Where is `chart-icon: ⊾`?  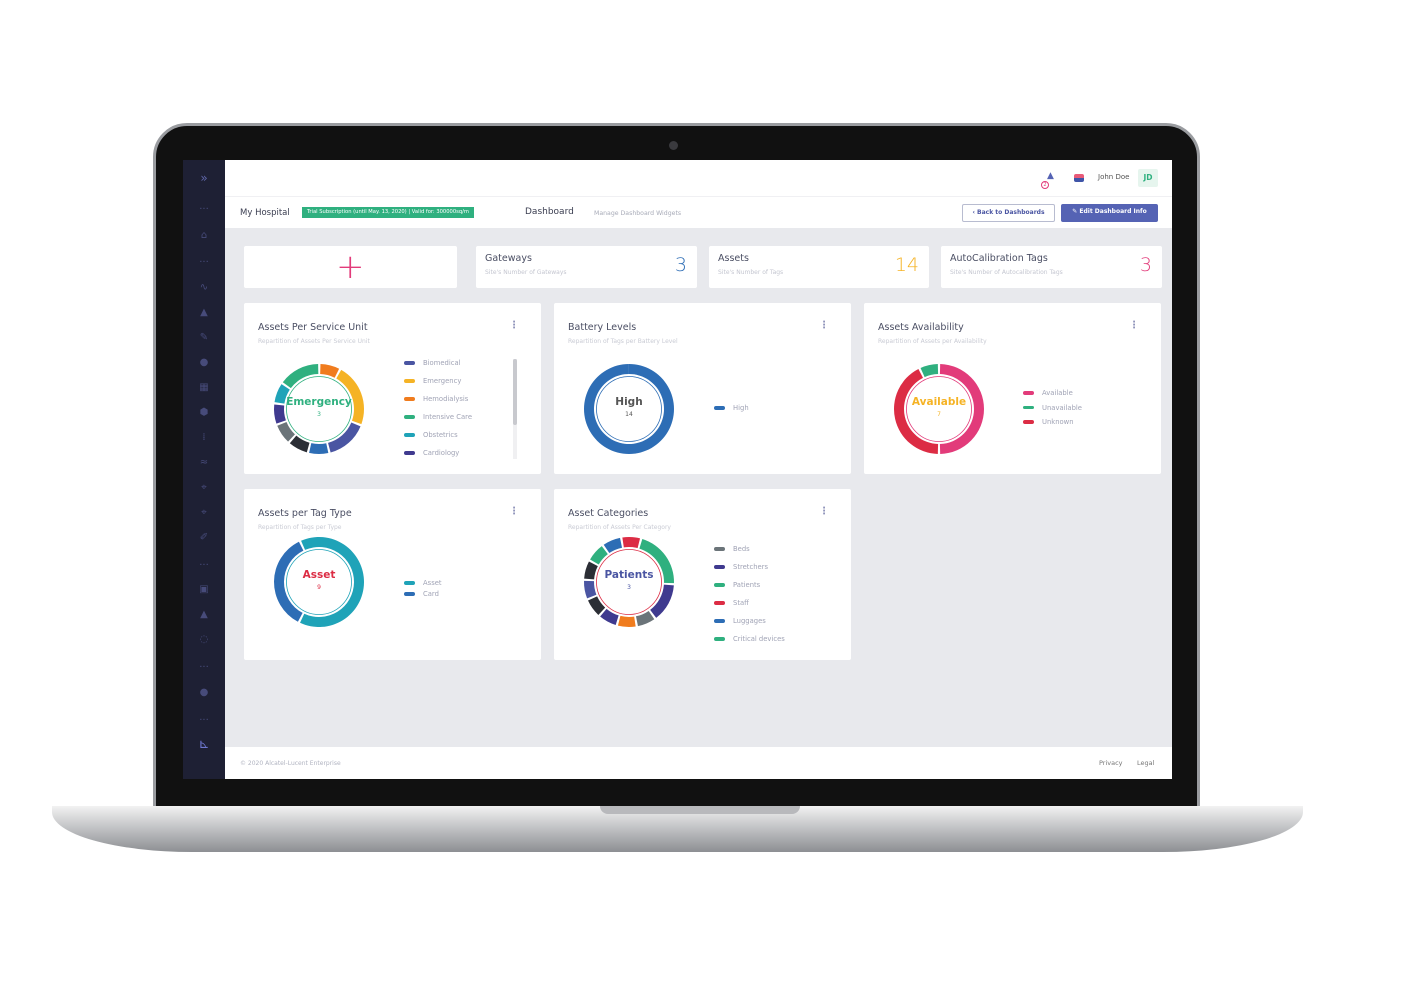 chart-icon: ⊾ is located at coordinates (204, 744).